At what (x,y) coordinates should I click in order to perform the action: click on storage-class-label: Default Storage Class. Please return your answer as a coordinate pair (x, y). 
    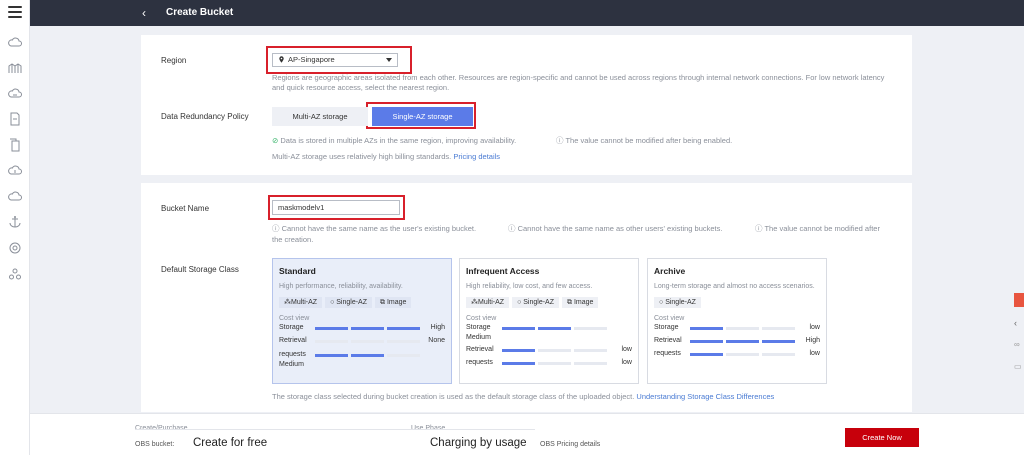
    Looking at the image, I should click on (200, 269).